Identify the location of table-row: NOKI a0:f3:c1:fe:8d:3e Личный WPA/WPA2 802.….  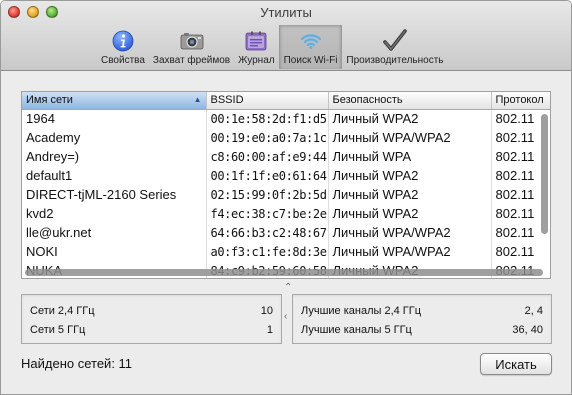
(286, 251).